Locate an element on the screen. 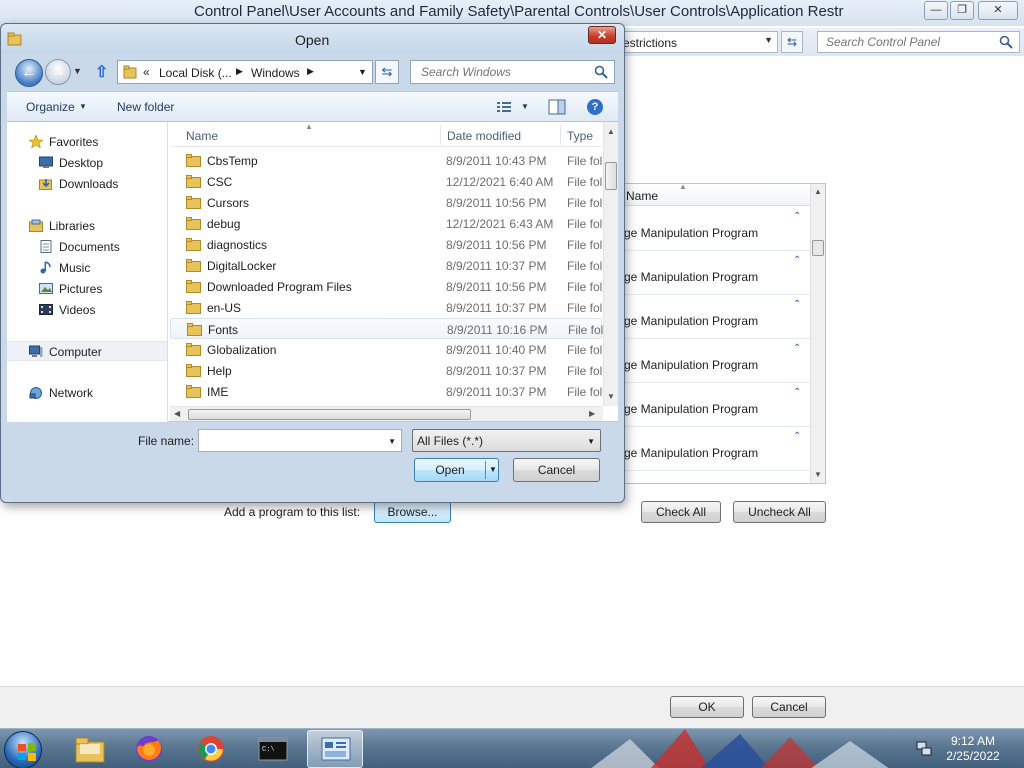 This screenshot has width=1024, height=768. restore-button: ❐ is located at coordinates (962, 10).